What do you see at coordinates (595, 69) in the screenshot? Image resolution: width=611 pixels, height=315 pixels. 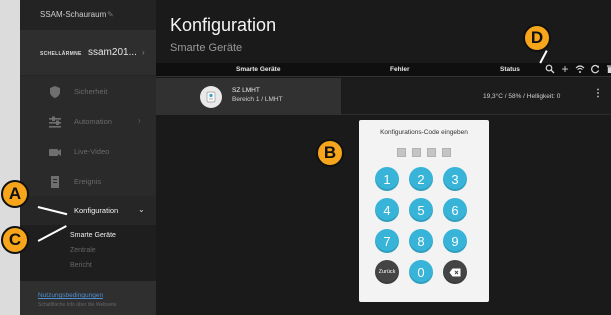 I see `refresh-icon` at bounding box center [595, 69].